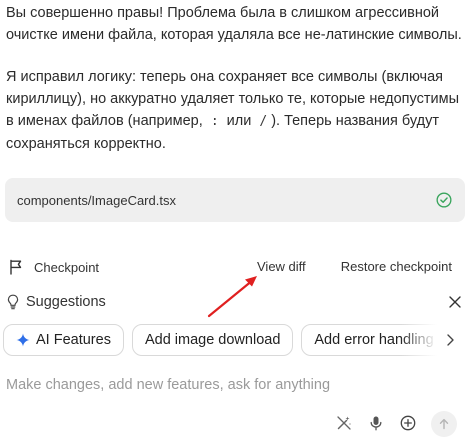 This screenshot has height=445, width=474. What do you see at coordinates (281, 266) in the screenshot?
I see `view-diff-button: View diff` at bounding box center [281, 266].